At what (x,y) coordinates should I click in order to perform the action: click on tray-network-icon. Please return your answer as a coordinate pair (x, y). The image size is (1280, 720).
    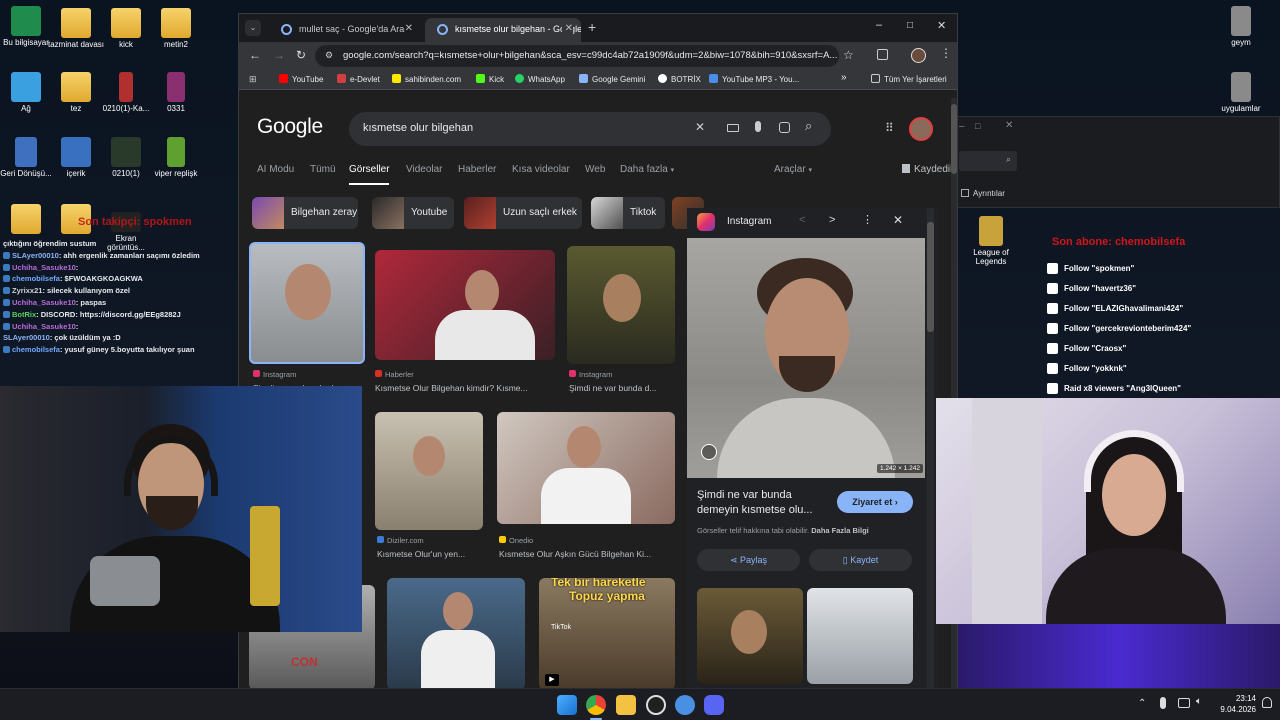
    Looking at the image, I should click on (1184, 703).